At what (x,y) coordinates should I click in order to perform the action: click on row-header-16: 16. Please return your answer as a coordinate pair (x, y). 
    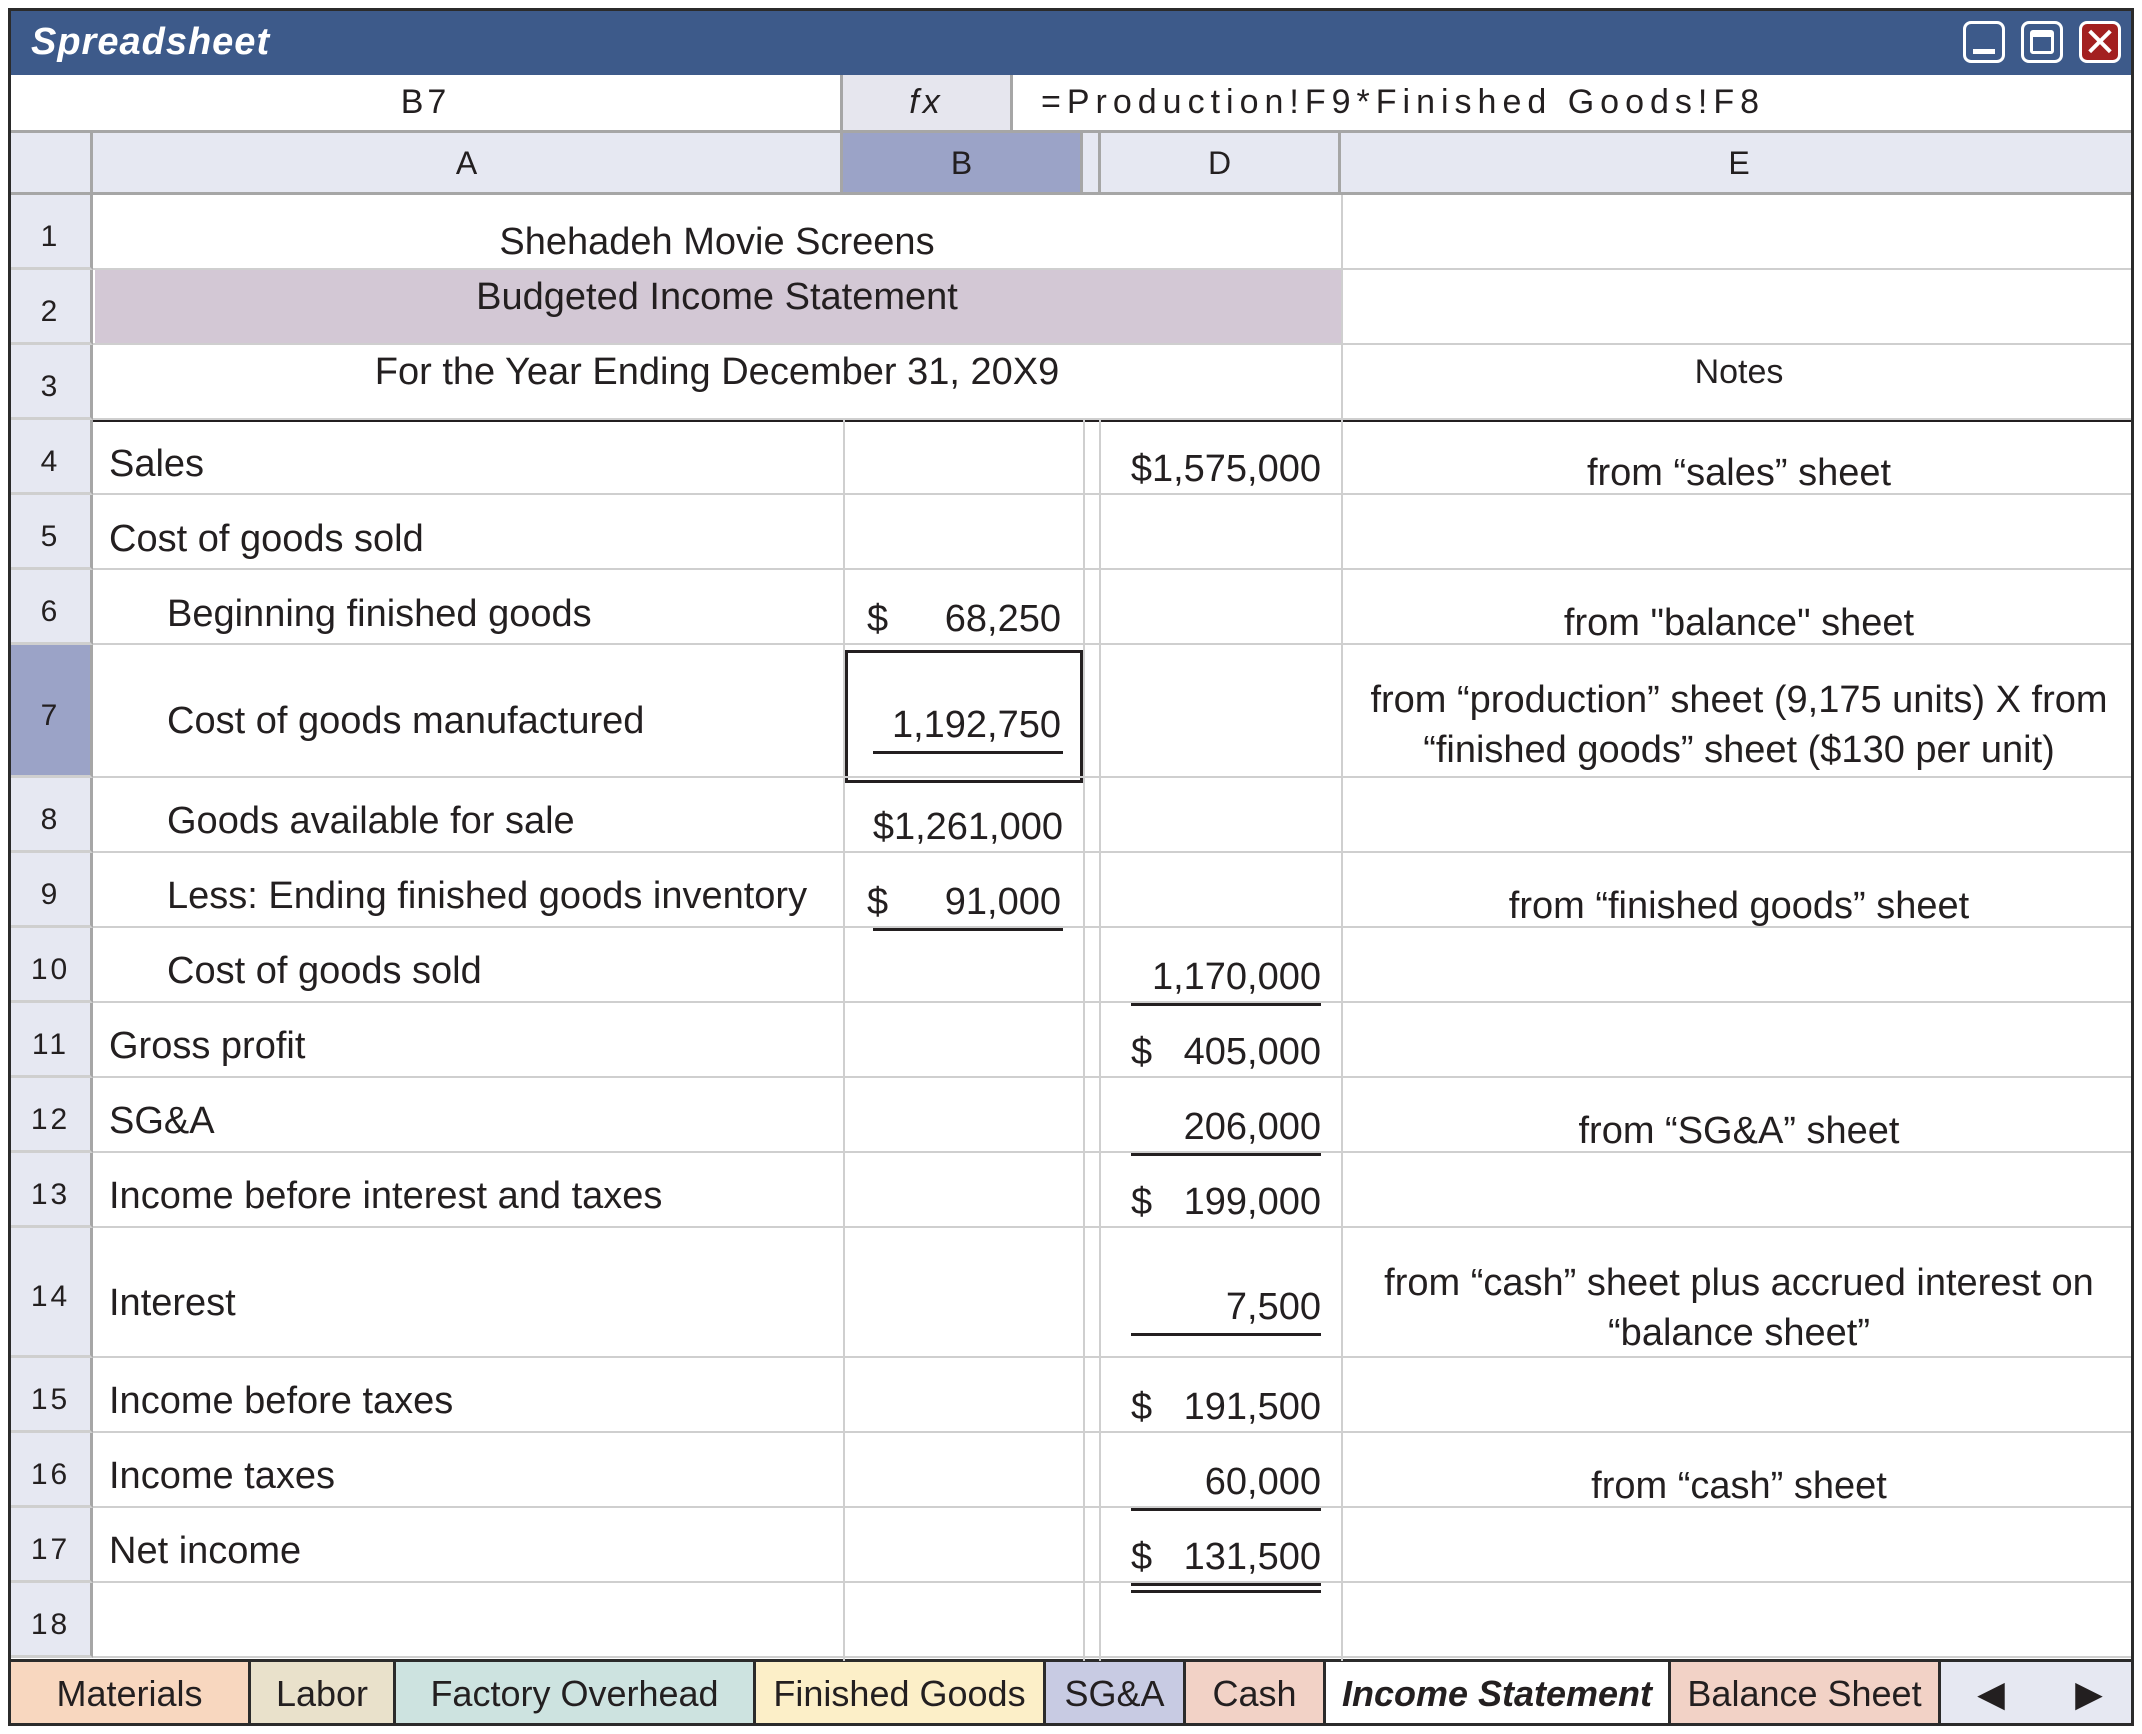
    Looking at the image, I should click on (52, 1470).